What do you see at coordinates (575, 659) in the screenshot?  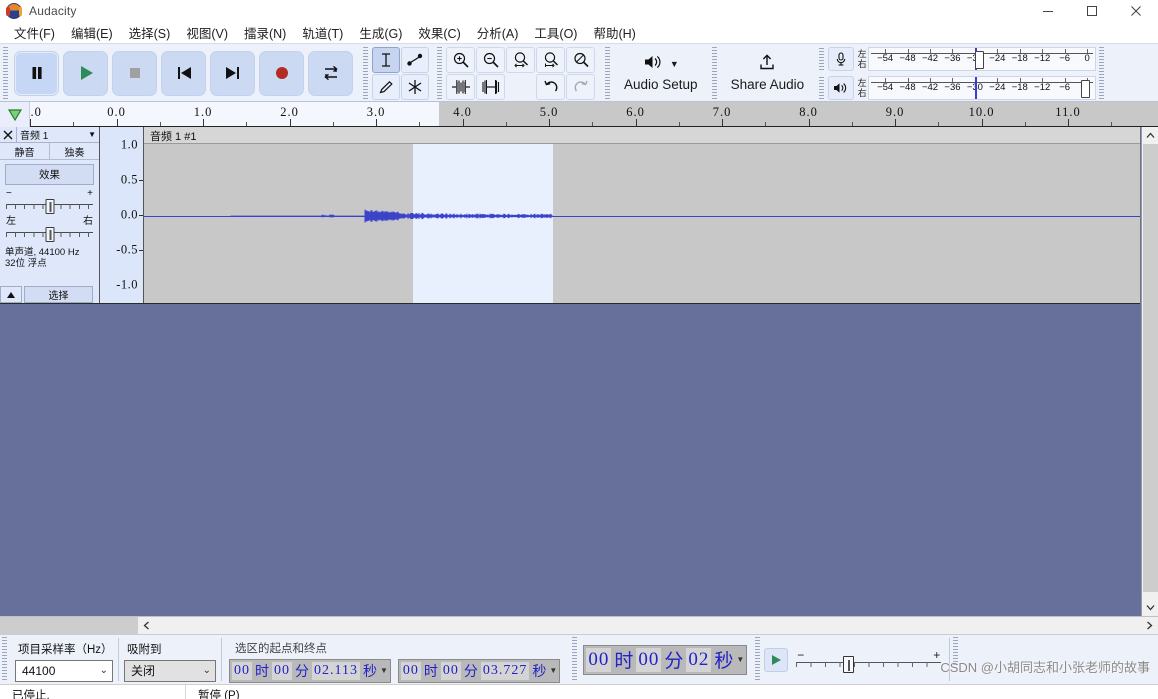 I see `time-toolbar-grip` at bounding box center [575, 659].